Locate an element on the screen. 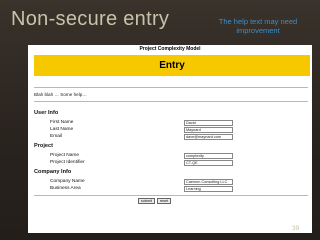  last-name-field: Maynard is located at coordinates (208, 130).